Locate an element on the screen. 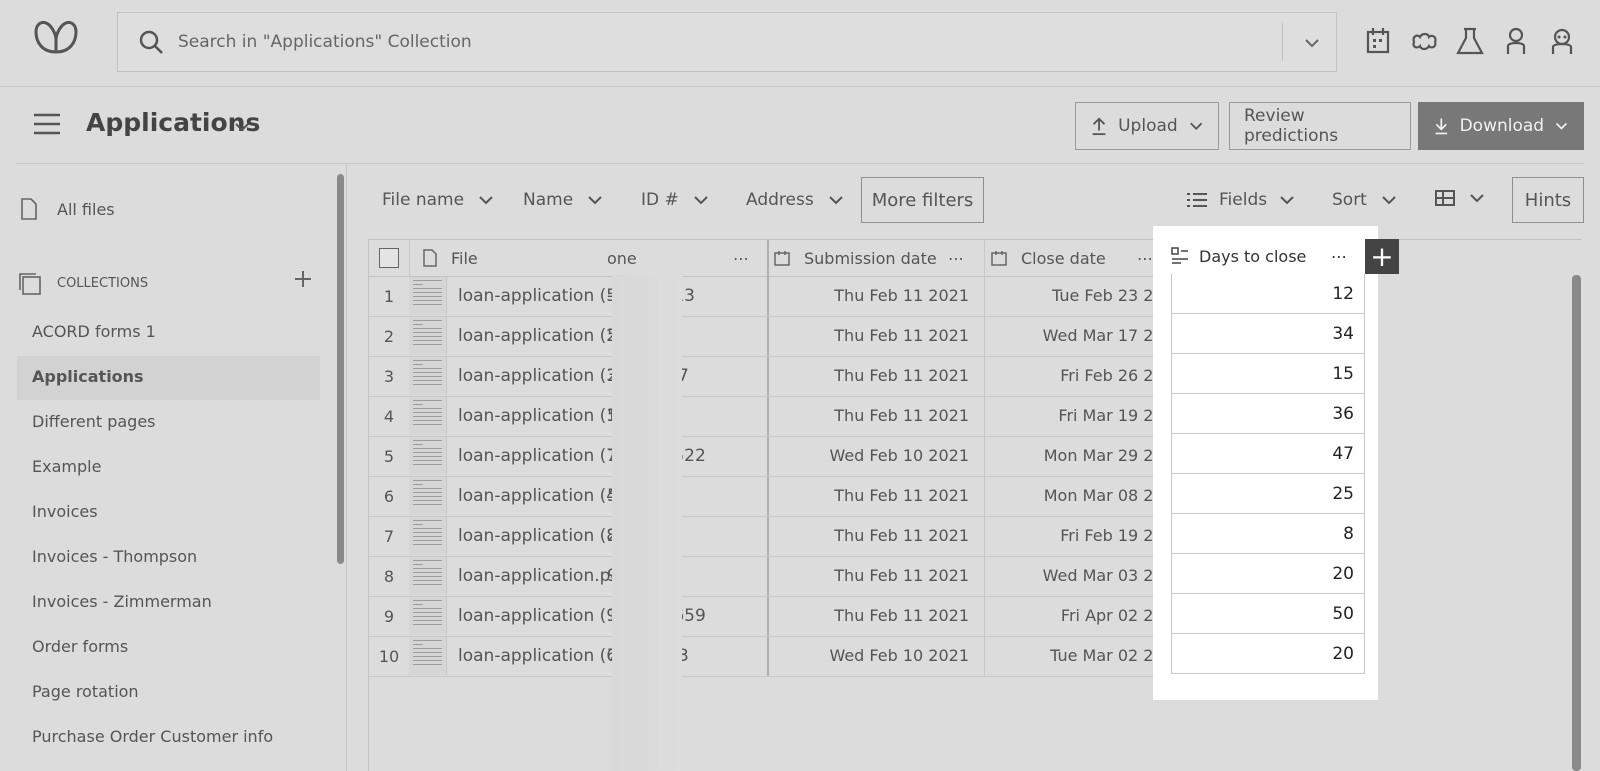 The height and width of the screenshot is (771, 1600). column-header-submission-date-label: Submission date is located at coordinates (870, 258).